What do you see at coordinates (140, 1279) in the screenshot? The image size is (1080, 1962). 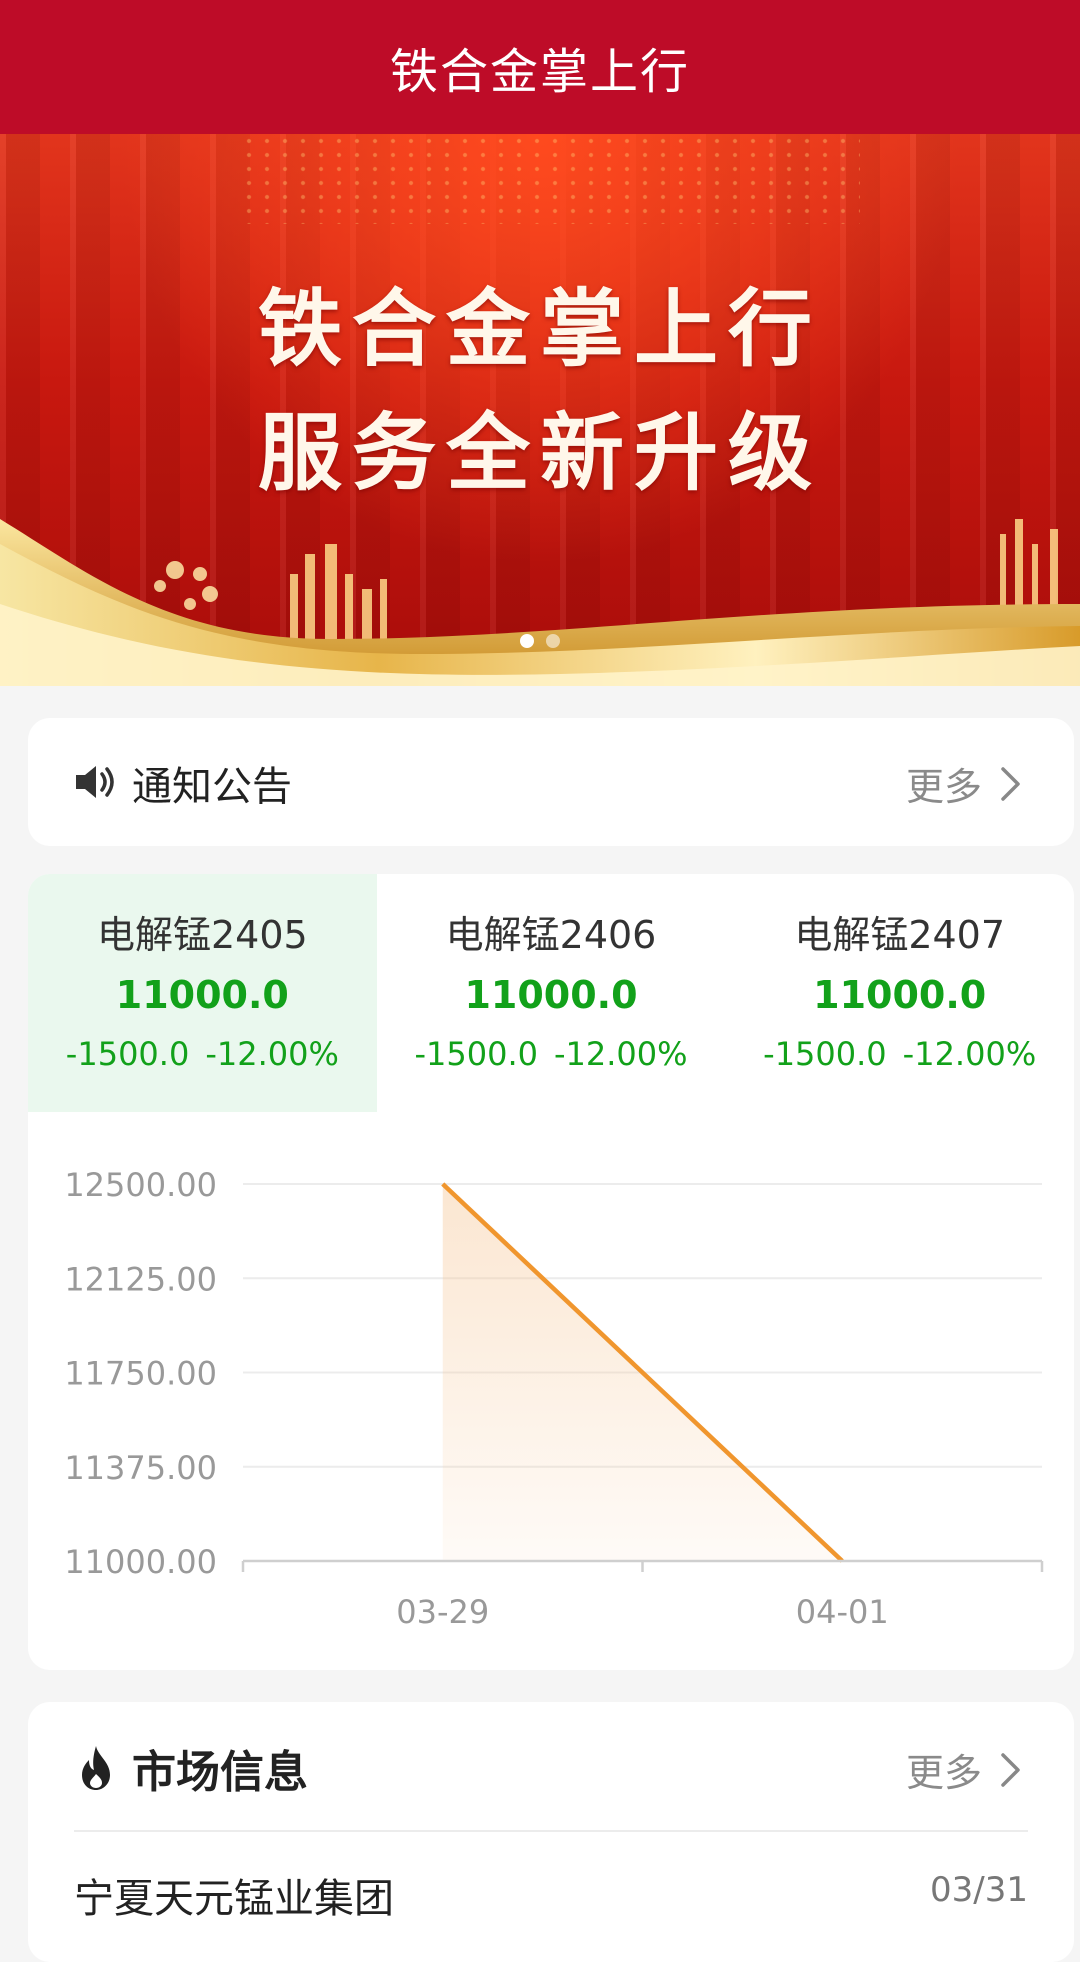 I see `y-tick-label: 12125.00` at bounding box center [140, 1279].